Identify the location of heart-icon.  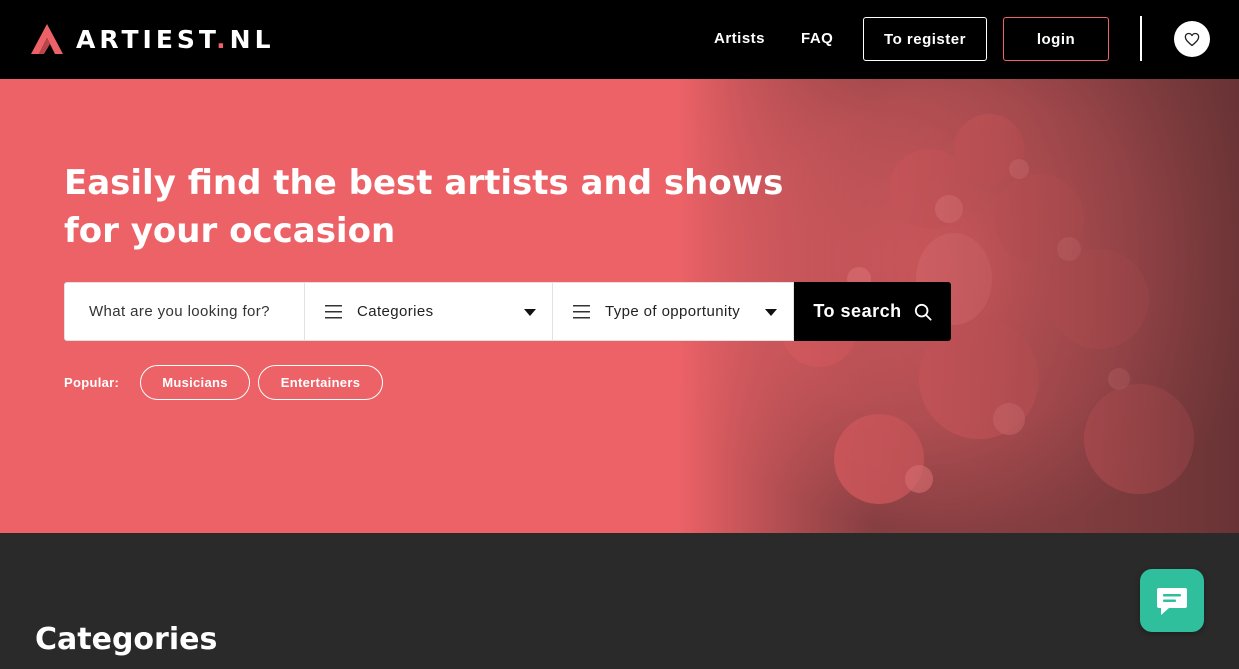
(1192, 39).